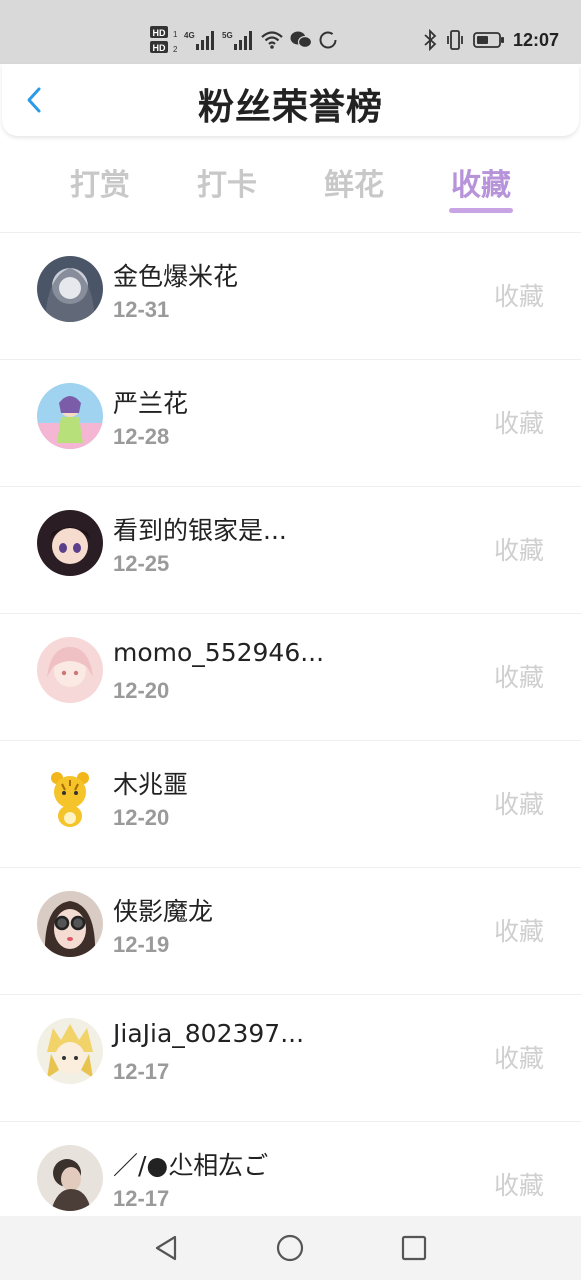 Image resolution: width=581 pixels, height=1280 pixels. What do you see at coordinates (290, 185) in the screenshot?
I see `tab-bar: 打赏 打卡 鲜花 收藏` at bounding box center [290, 185].